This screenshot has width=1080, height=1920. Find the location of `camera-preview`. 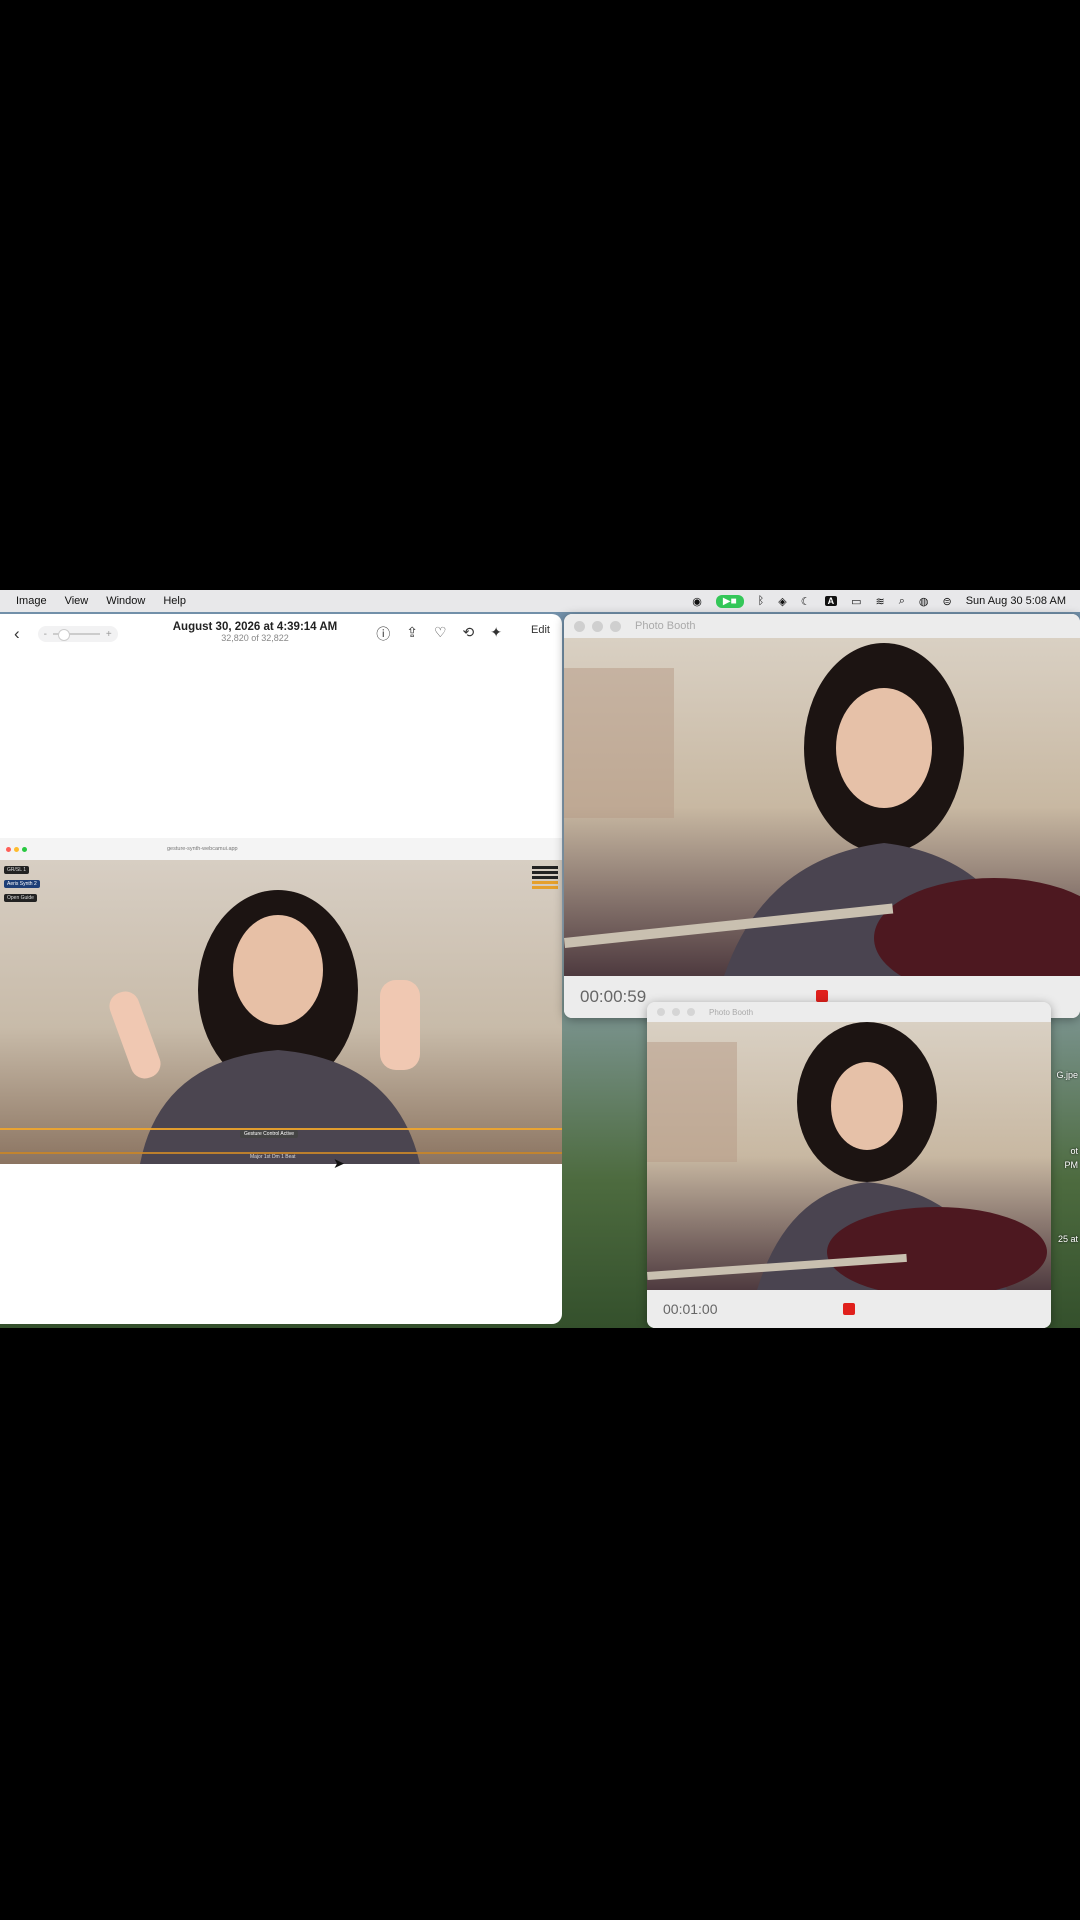

camera-preview is located at coordinates (822, 807).